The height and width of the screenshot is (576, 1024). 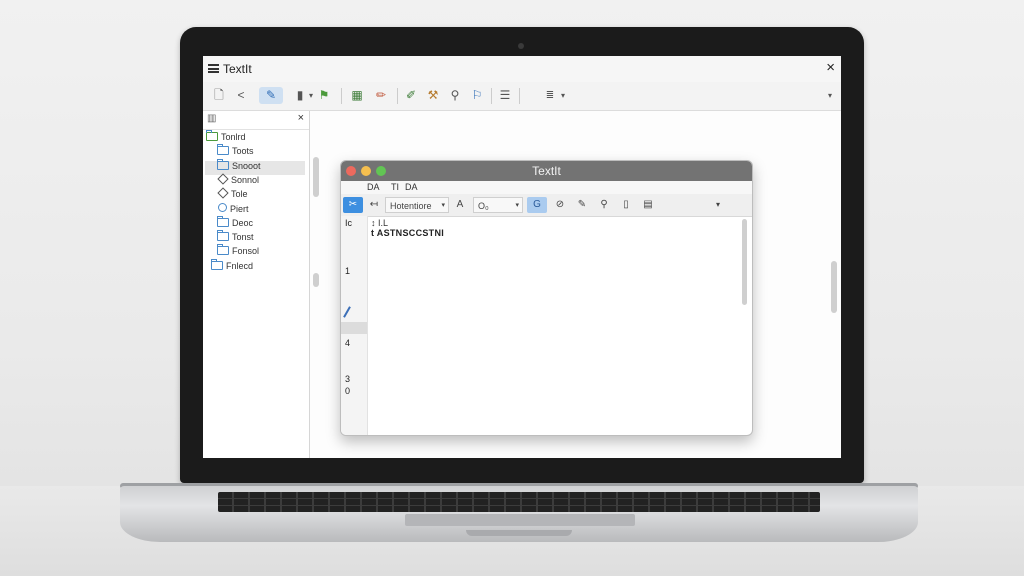 I want to click on tree-item: Tole, so click(x=262, y=195).